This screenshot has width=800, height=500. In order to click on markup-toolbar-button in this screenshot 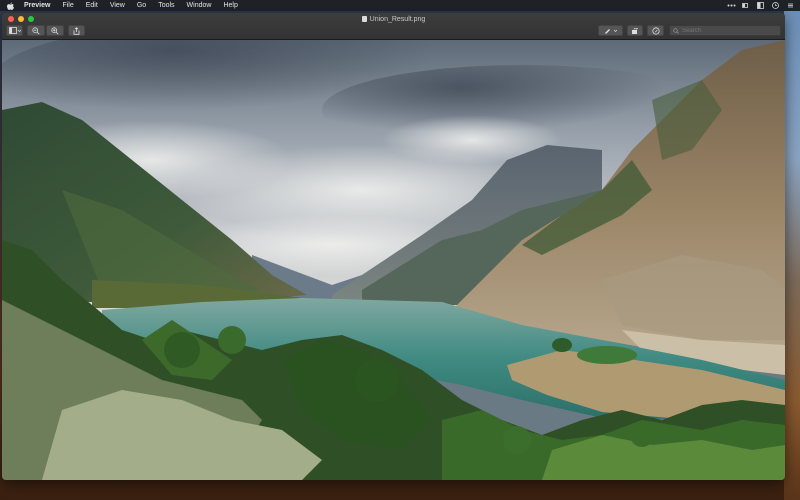, I will do `click(655, 30)`.